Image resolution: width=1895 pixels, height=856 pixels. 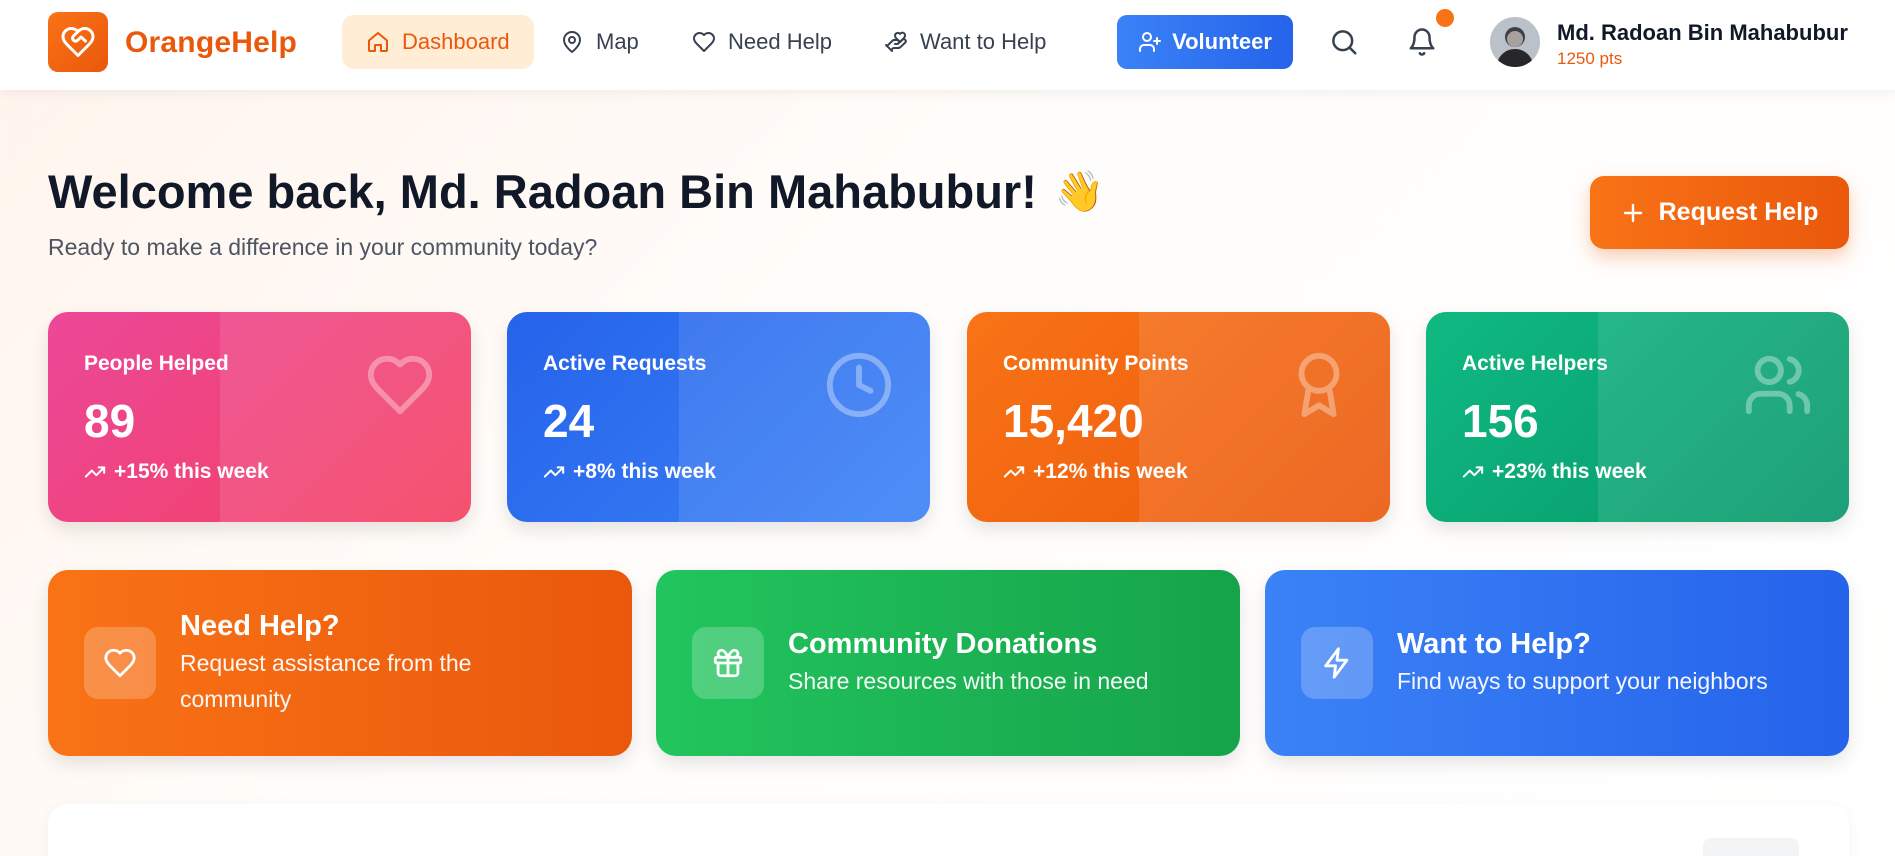 I want to click on stat-trend-text: +12% this week, so click(x=1110, y=471).